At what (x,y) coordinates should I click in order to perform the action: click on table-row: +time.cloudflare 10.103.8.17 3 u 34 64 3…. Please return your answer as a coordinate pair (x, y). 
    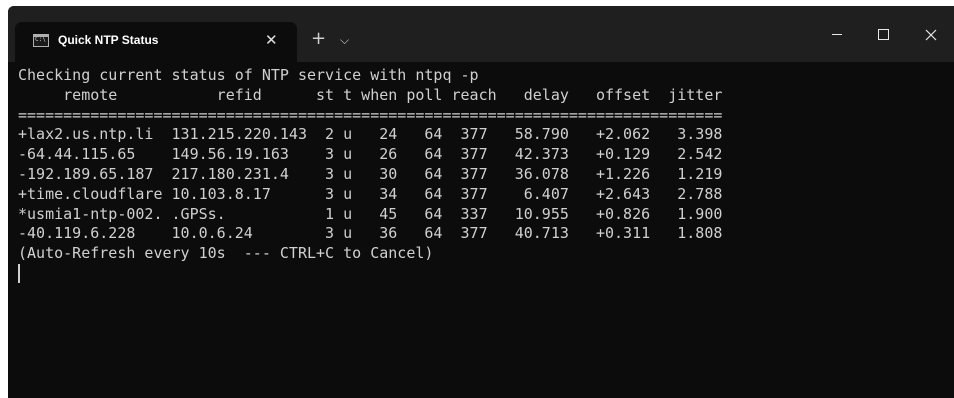
    Looking at the image, I should click on (370, 193).